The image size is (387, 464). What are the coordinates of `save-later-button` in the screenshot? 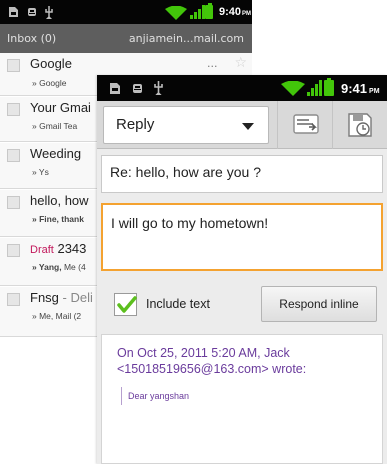 It's located at (359, 125).